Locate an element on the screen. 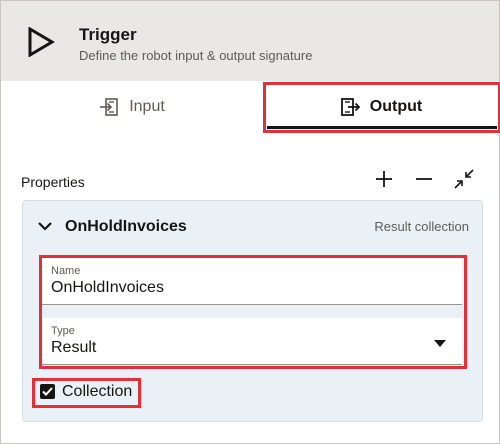  tab-input-label: Input is located at coordinates (147, 106).